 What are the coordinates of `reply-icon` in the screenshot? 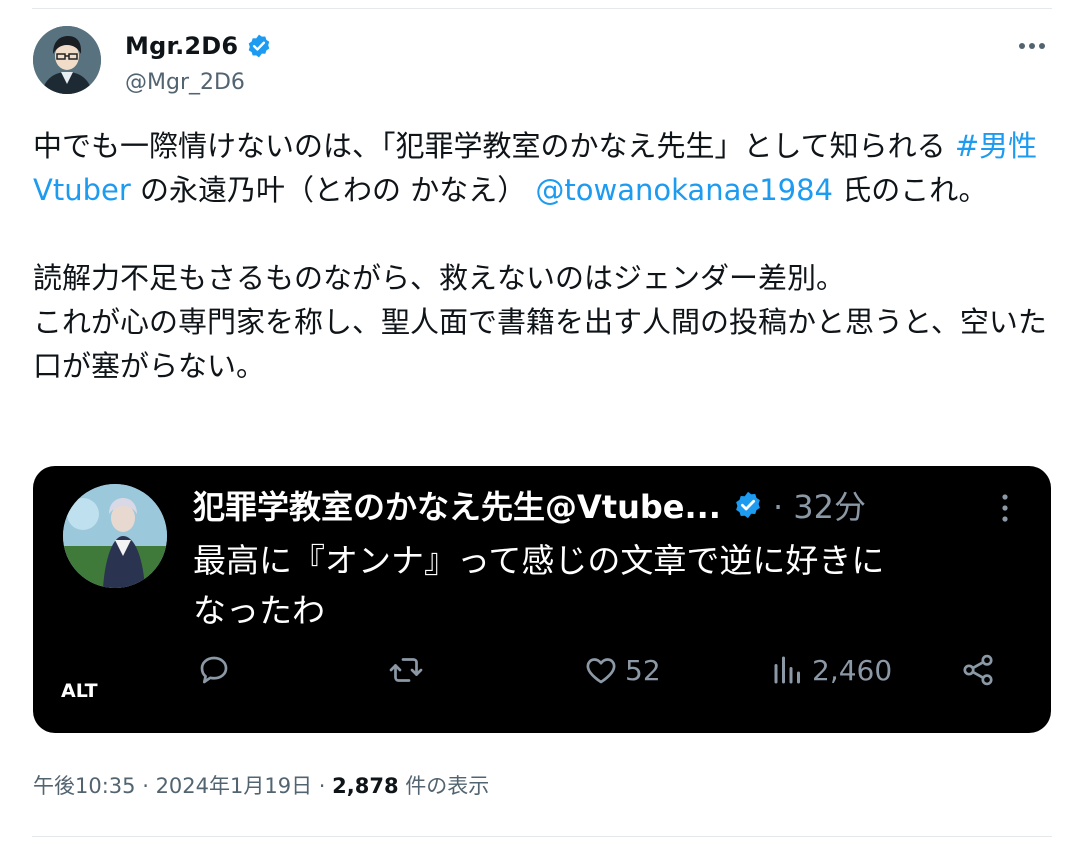 It's located at (214, 670).